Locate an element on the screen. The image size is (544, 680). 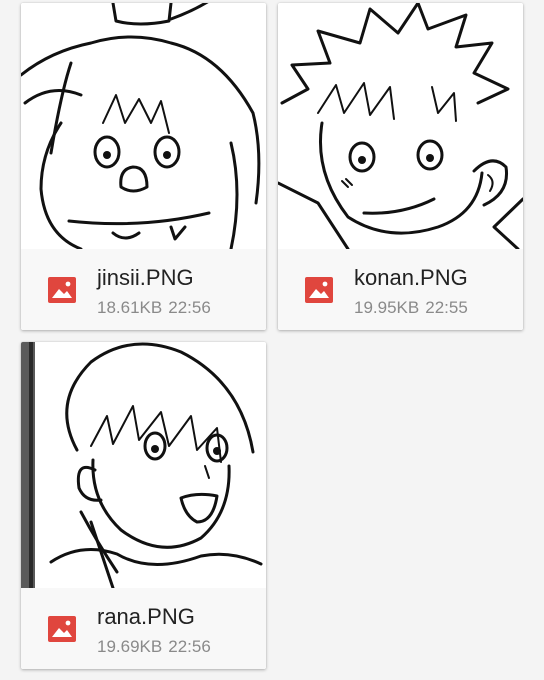
file-name: jinsii.PNG is located at coordinates (145, 277).